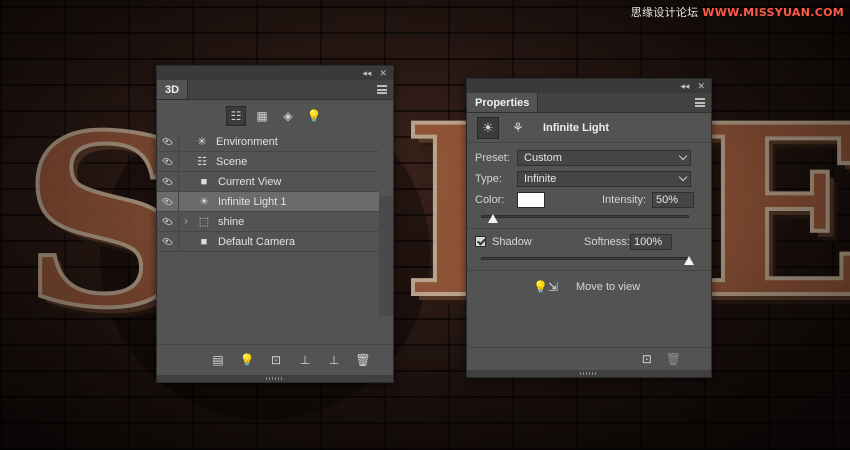 This screenshot has width=850, height=450. I want to click on delete-button: 🗑, so click(363, 360).